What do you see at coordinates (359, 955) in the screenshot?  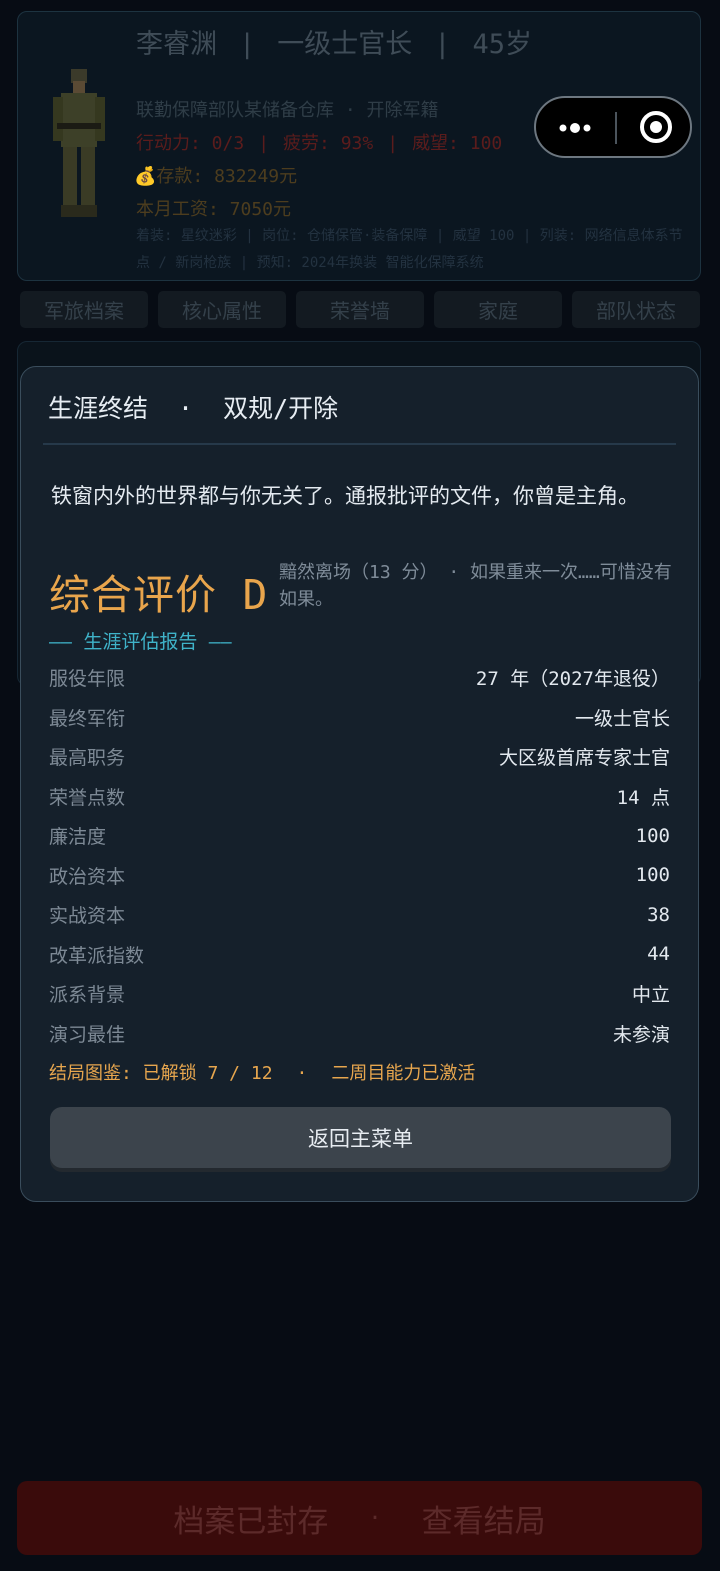 I see `report-row: 改革派指数 44` at bounding box center [359, 955].